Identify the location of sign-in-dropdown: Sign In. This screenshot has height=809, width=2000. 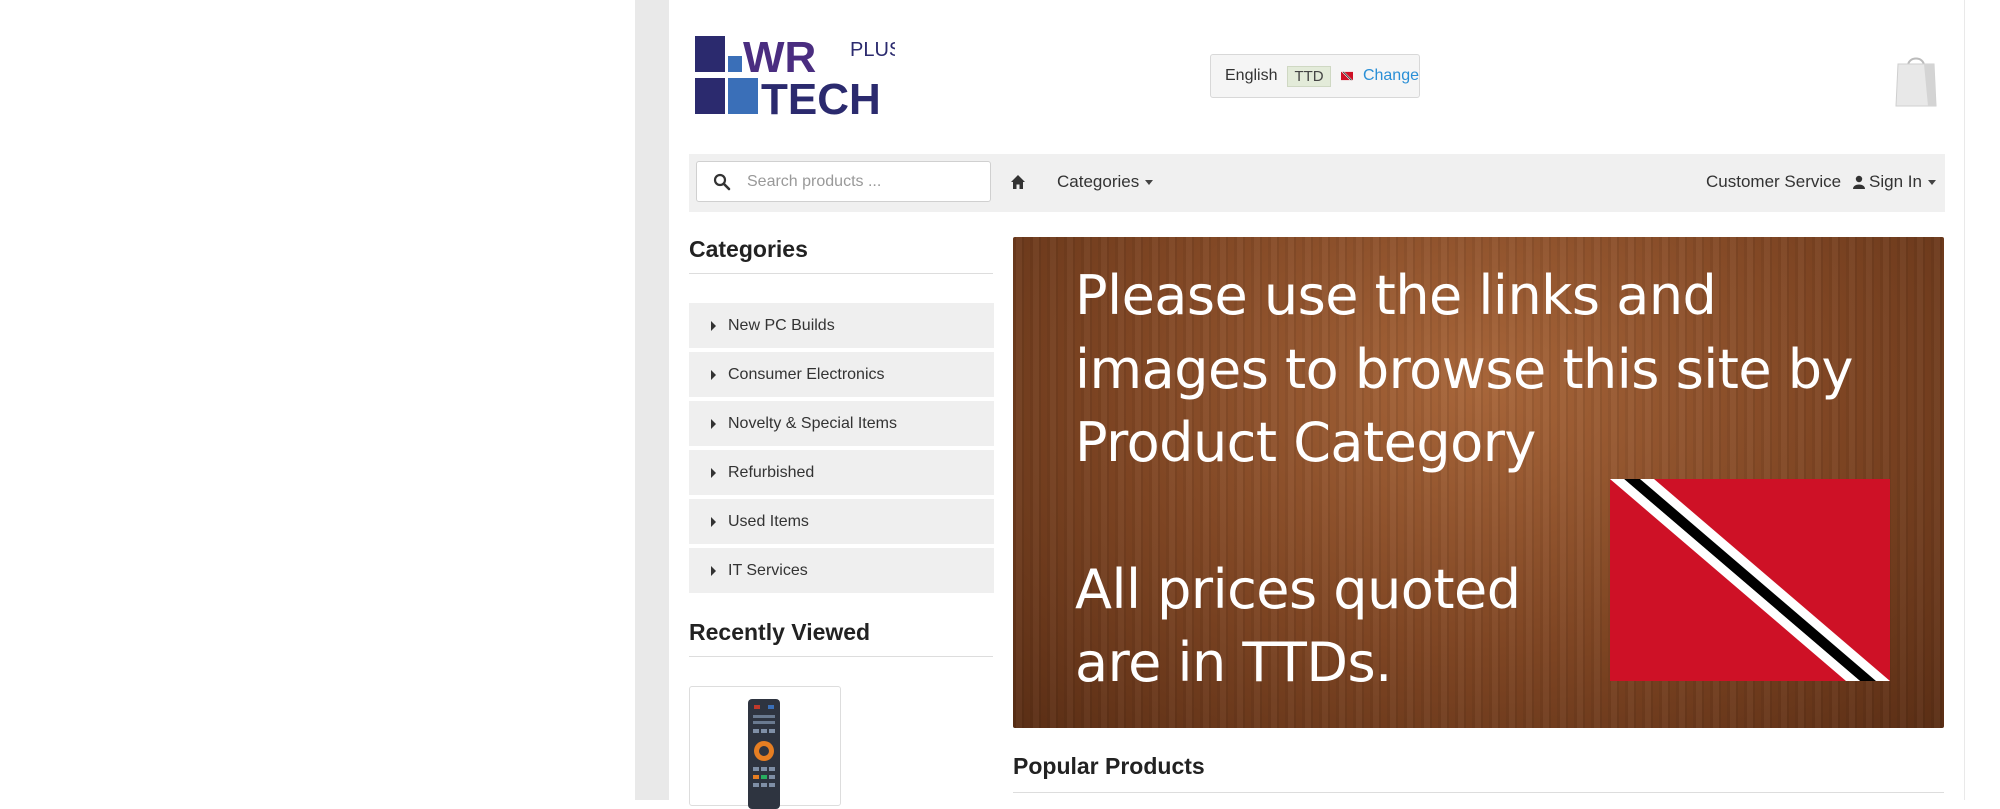
(1894, 182).